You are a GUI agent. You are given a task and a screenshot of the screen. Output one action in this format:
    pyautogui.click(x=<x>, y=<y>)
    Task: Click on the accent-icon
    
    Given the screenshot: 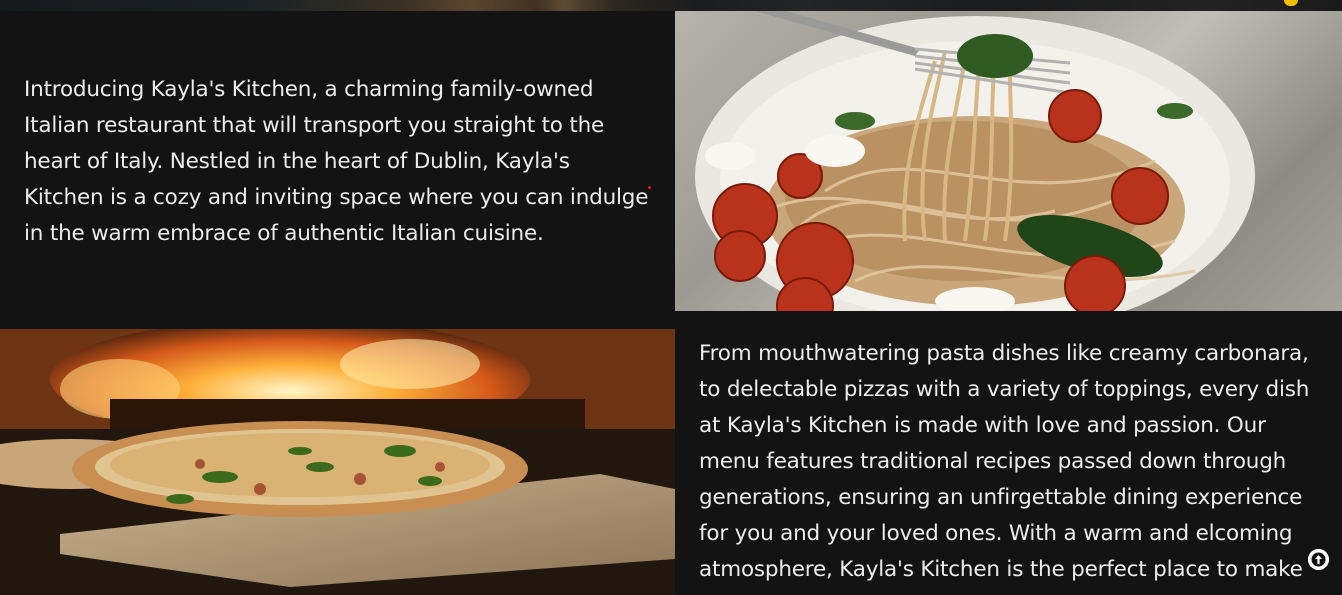 What is the action you would take?
    pyautogui.click(x=1291, y=3)
    